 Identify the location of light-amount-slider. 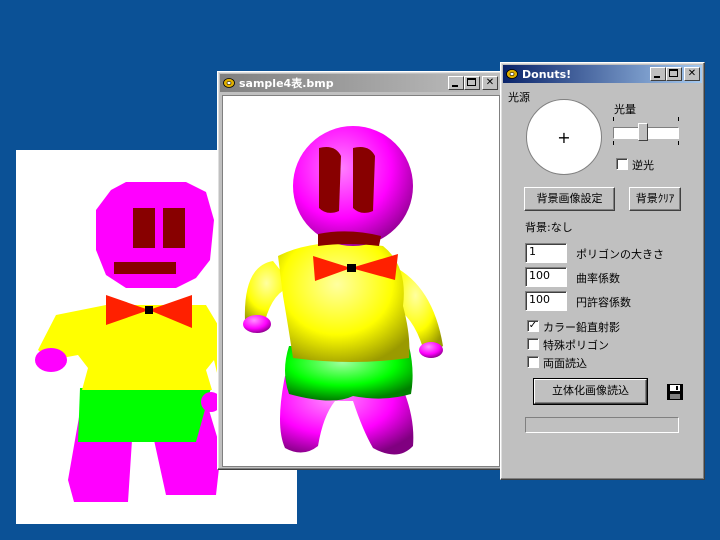
(646, 131).